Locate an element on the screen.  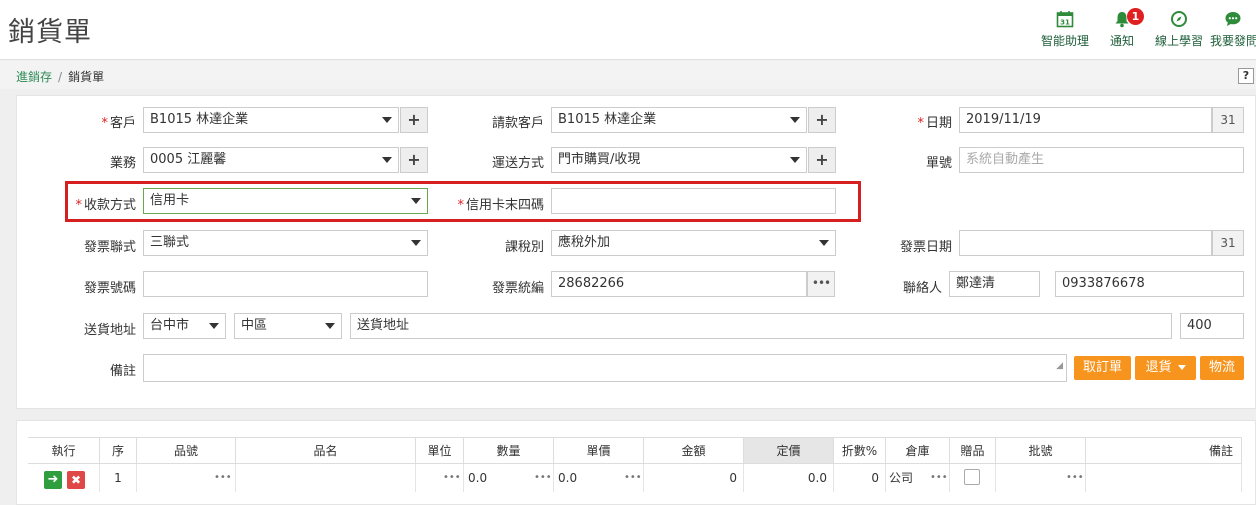
date-label: * 日期 is located at coordinates (934, 123).